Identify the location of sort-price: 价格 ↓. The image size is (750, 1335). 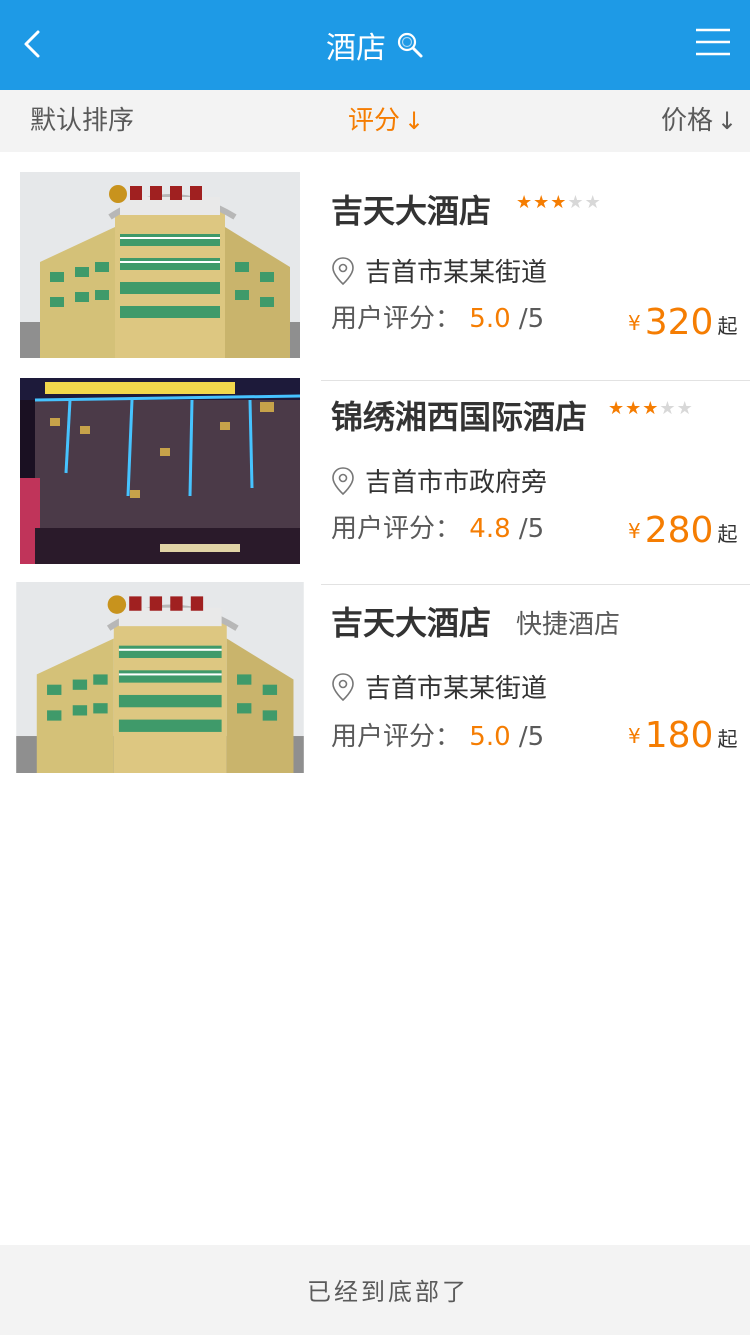
(699, 121).